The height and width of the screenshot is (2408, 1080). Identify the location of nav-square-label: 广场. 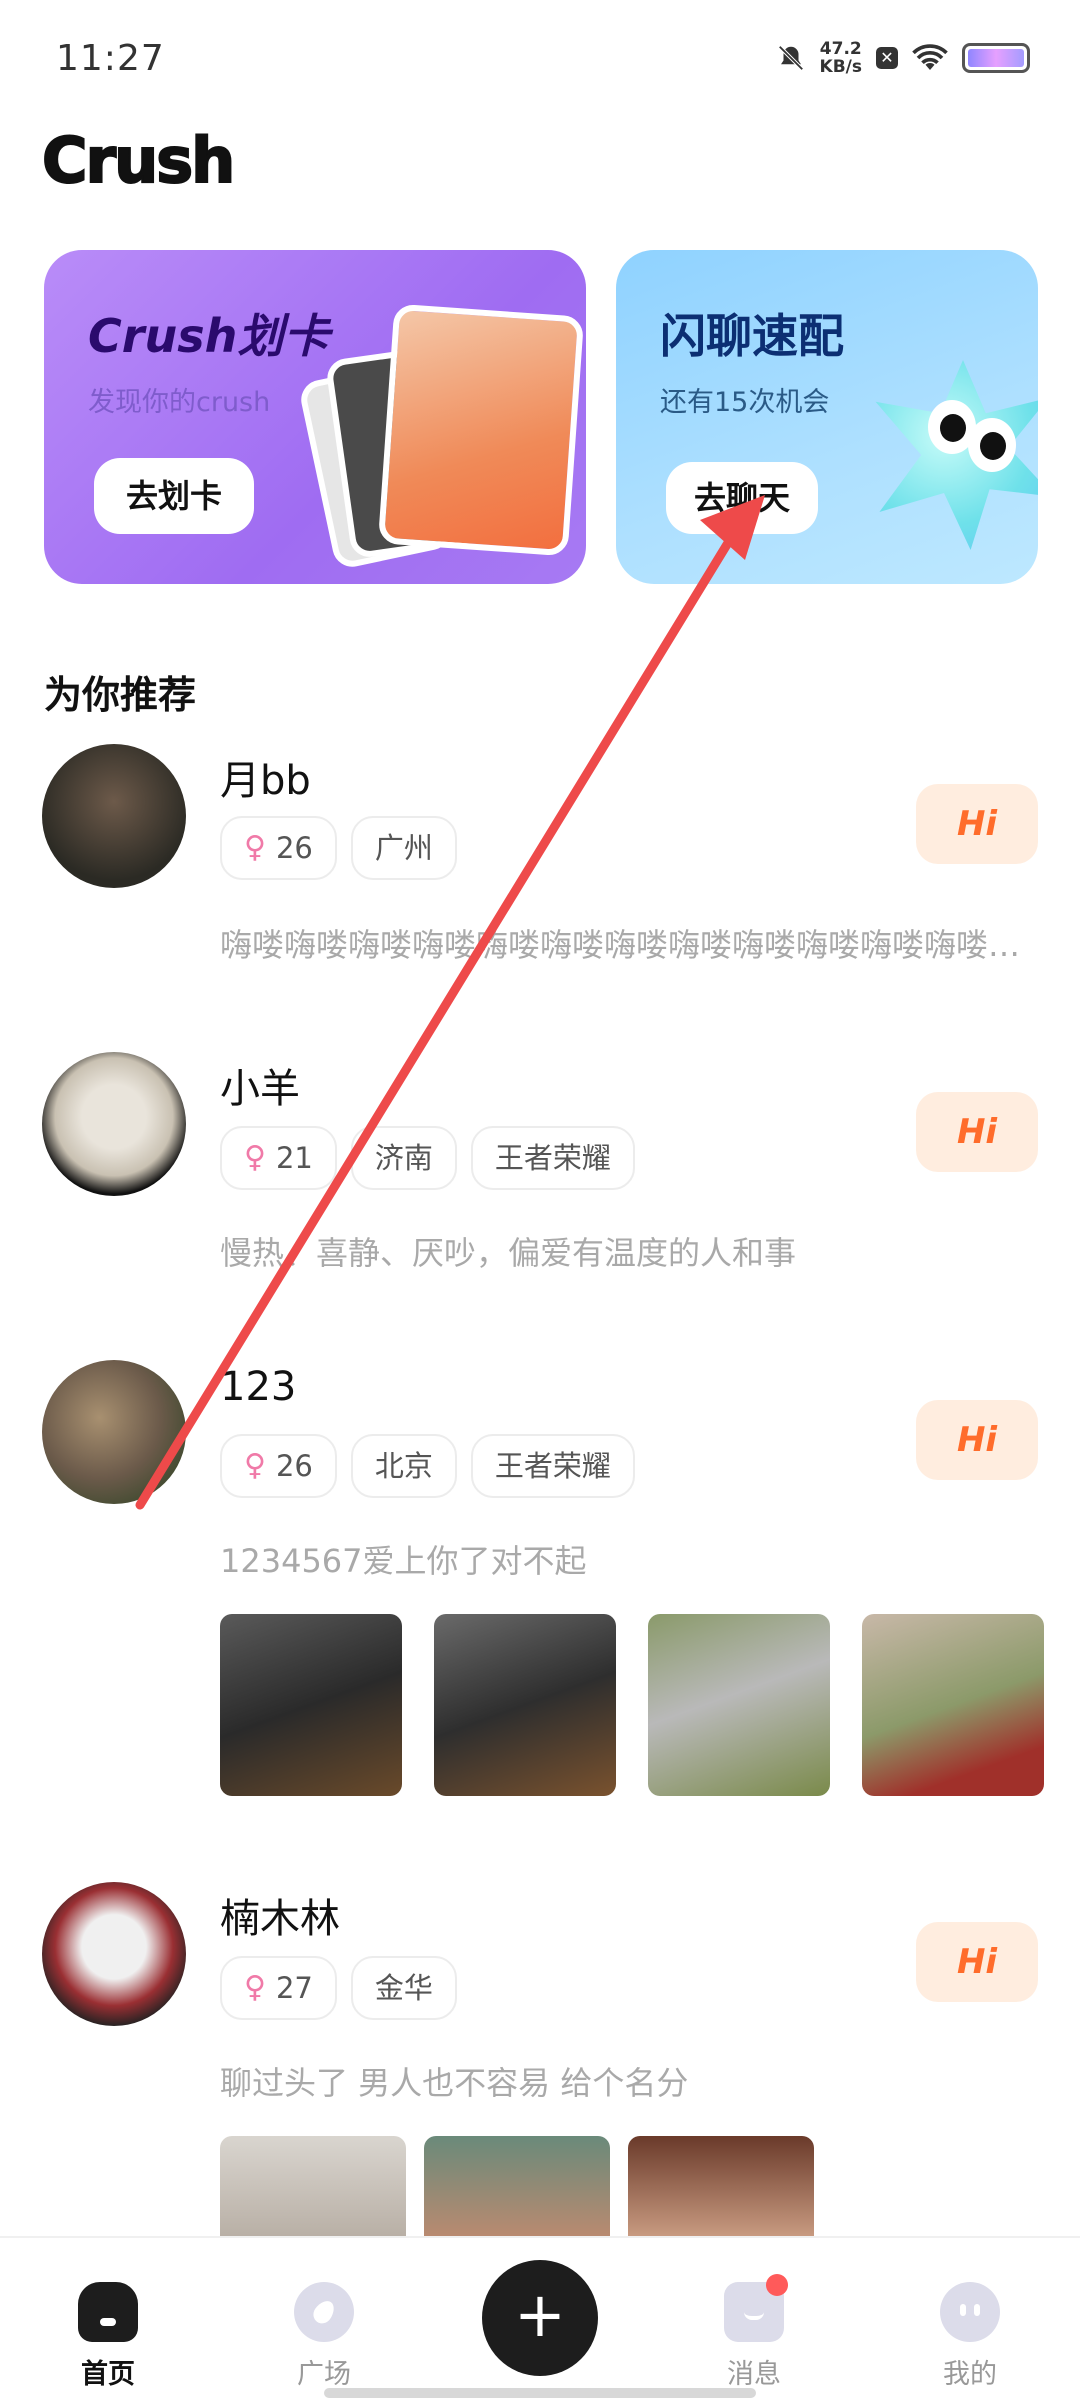
(324, 2374).